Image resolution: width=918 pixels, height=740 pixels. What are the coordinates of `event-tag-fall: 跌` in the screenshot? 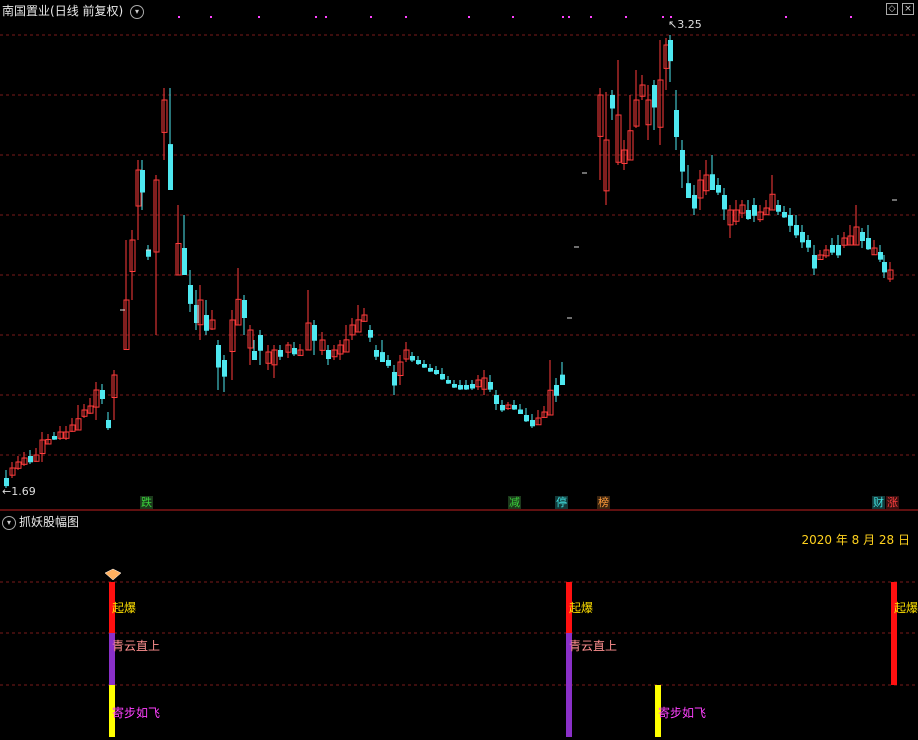 It's located at (146, 502).